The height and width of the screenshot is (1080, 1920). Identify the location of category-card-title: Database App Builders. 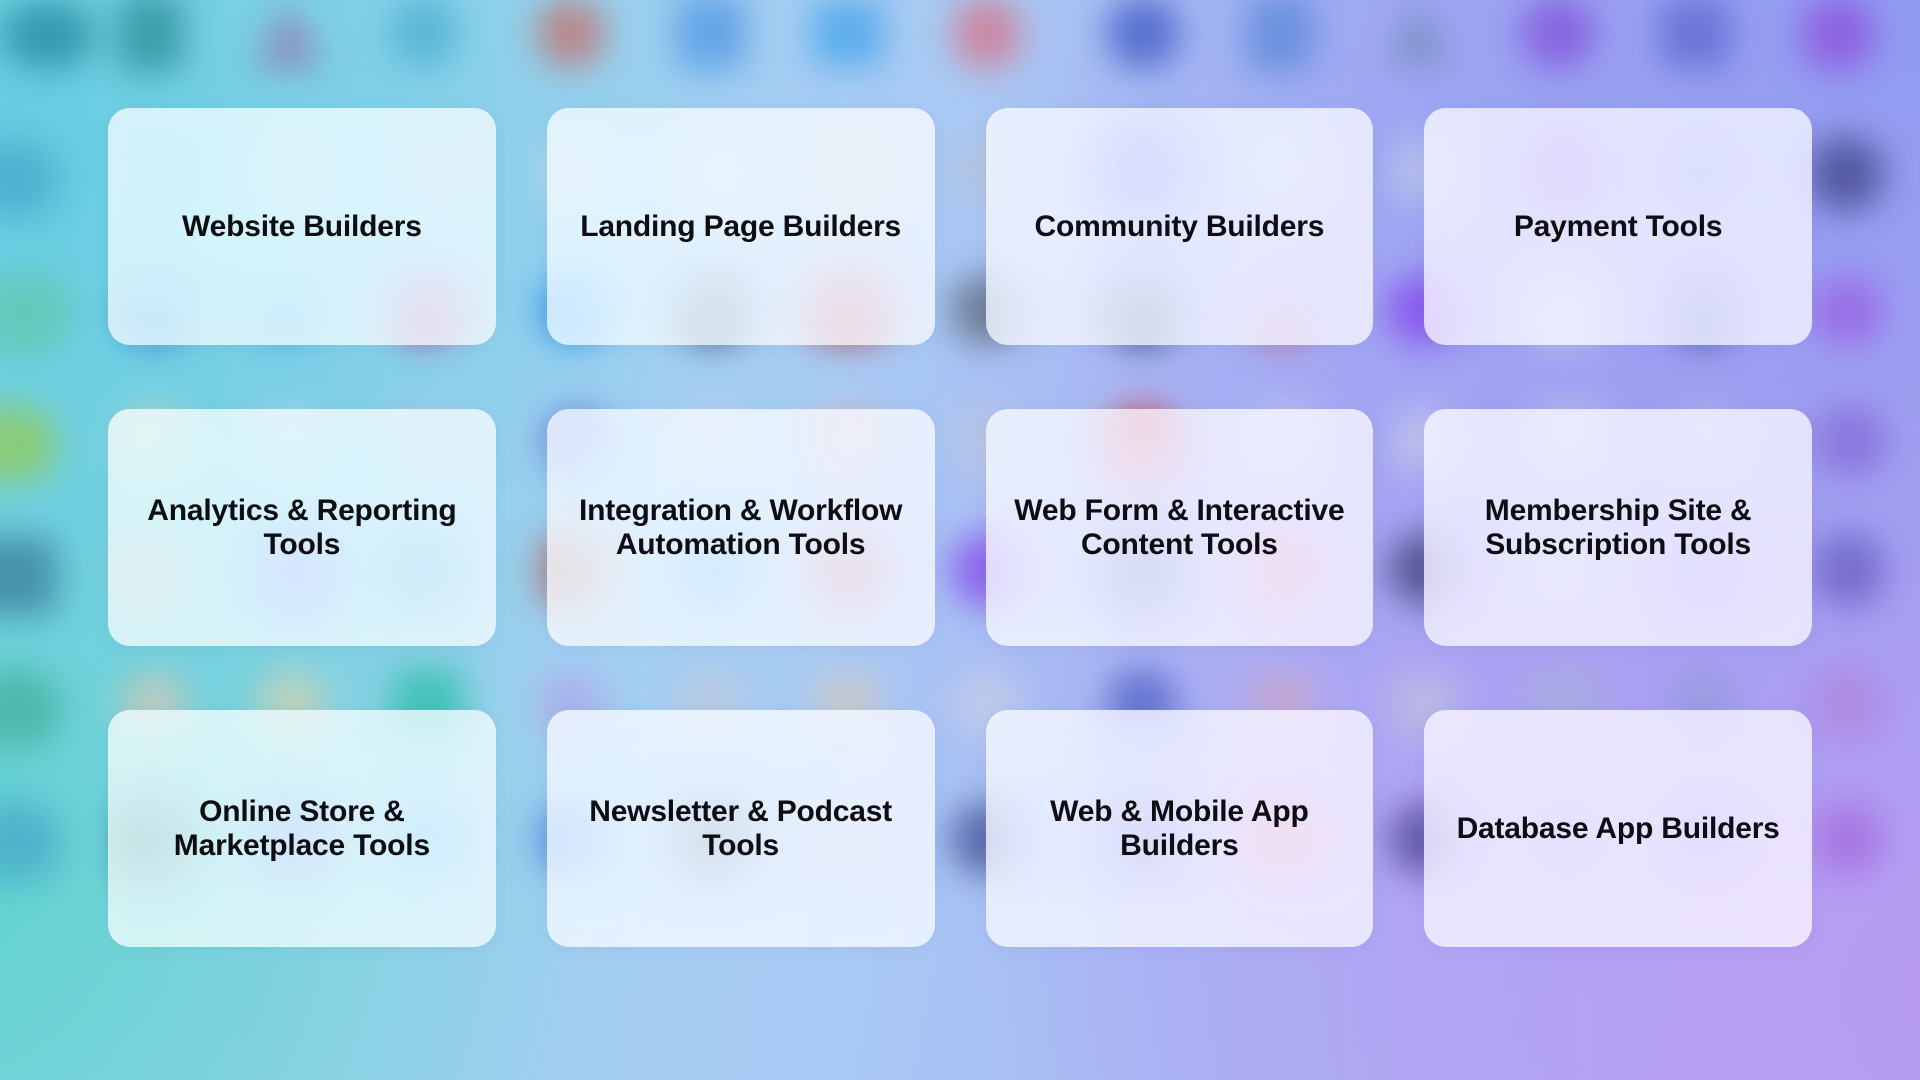
(1618, 828).